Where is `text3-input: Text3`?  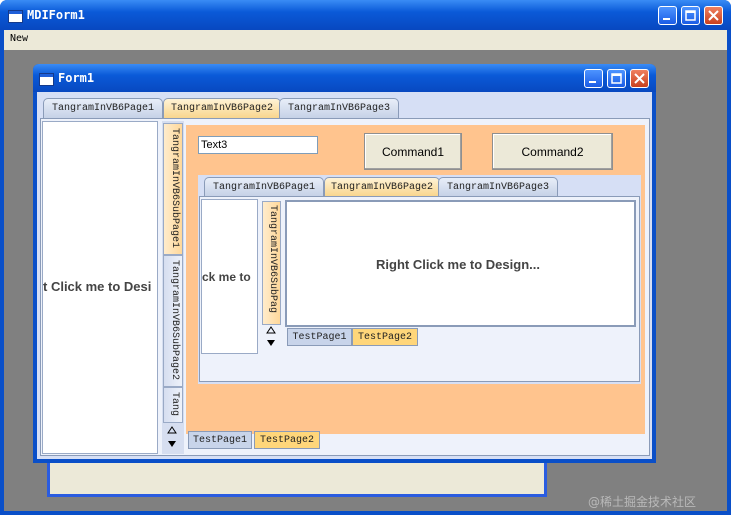
text3-input: Text3 is located at coordinates (258, 145).